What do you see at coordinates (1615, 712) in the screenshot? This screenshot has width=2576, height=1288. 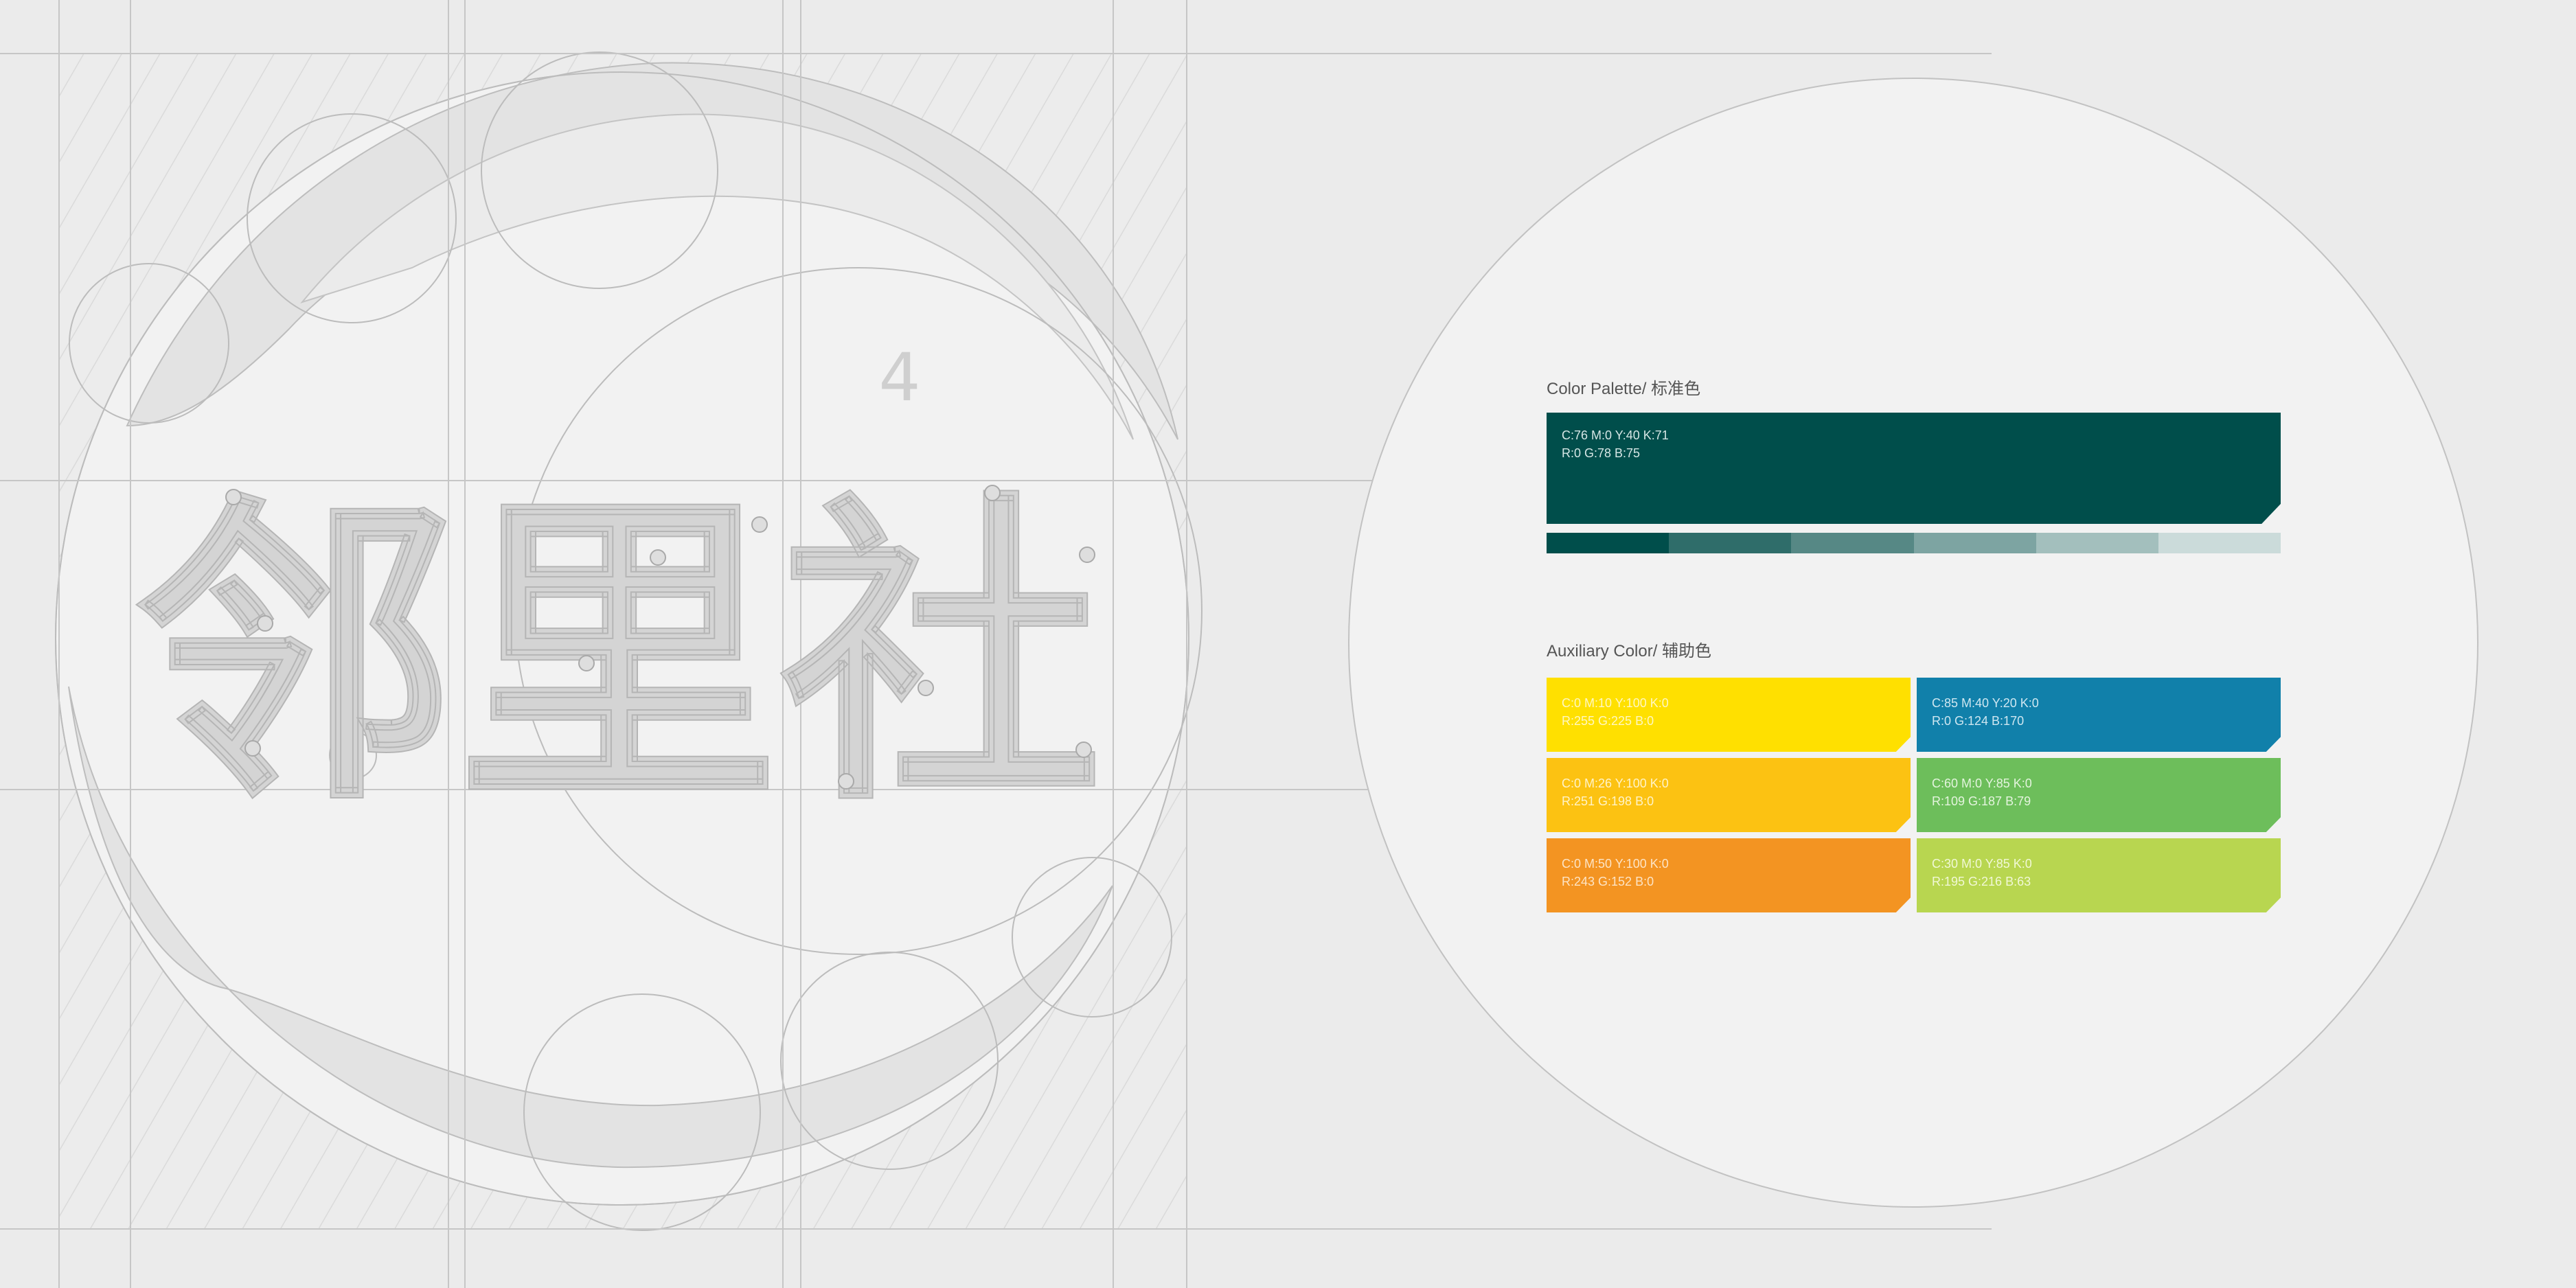 I see `aux-values: C:0 M:10 Y:100 K:0 R:255 G:225 B:0` at bounding box center [1615, 712].